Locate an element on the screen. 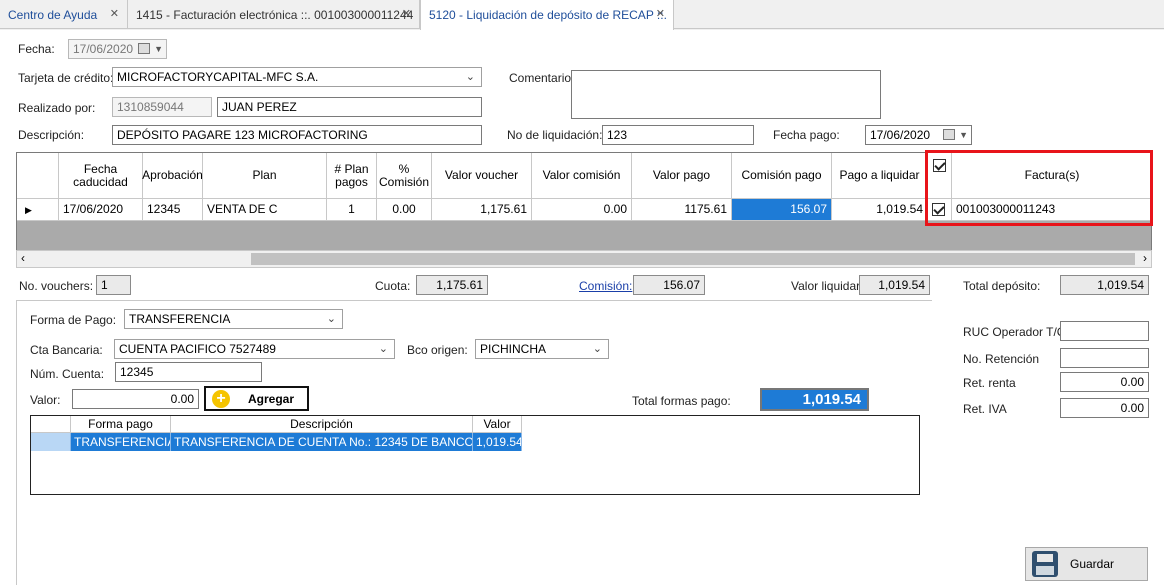 The width and height of the screenshot is (1164, 585). tarjeta-value: MICROFACTORYCAPITAL-MFC S.A. is located at coordinates (218, 77).